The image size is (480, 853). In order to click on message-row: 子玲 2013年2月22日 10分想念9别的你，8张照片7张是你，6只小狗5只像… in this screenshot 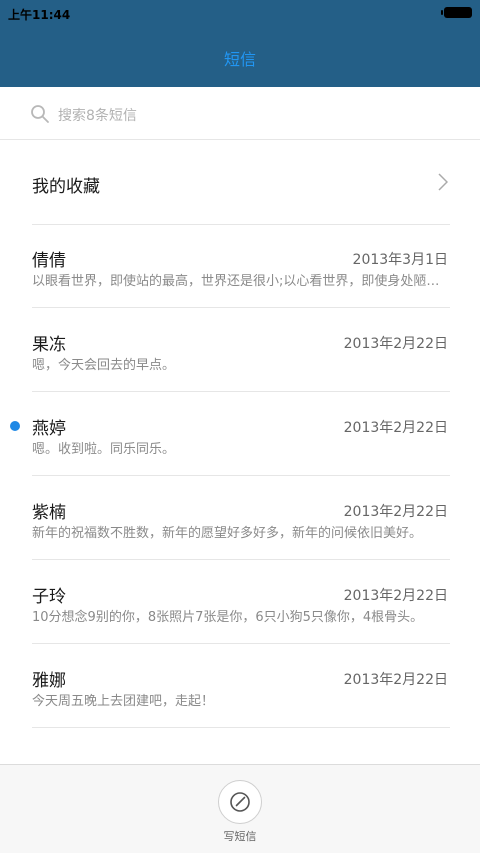, I will do `click(241, 602)`.